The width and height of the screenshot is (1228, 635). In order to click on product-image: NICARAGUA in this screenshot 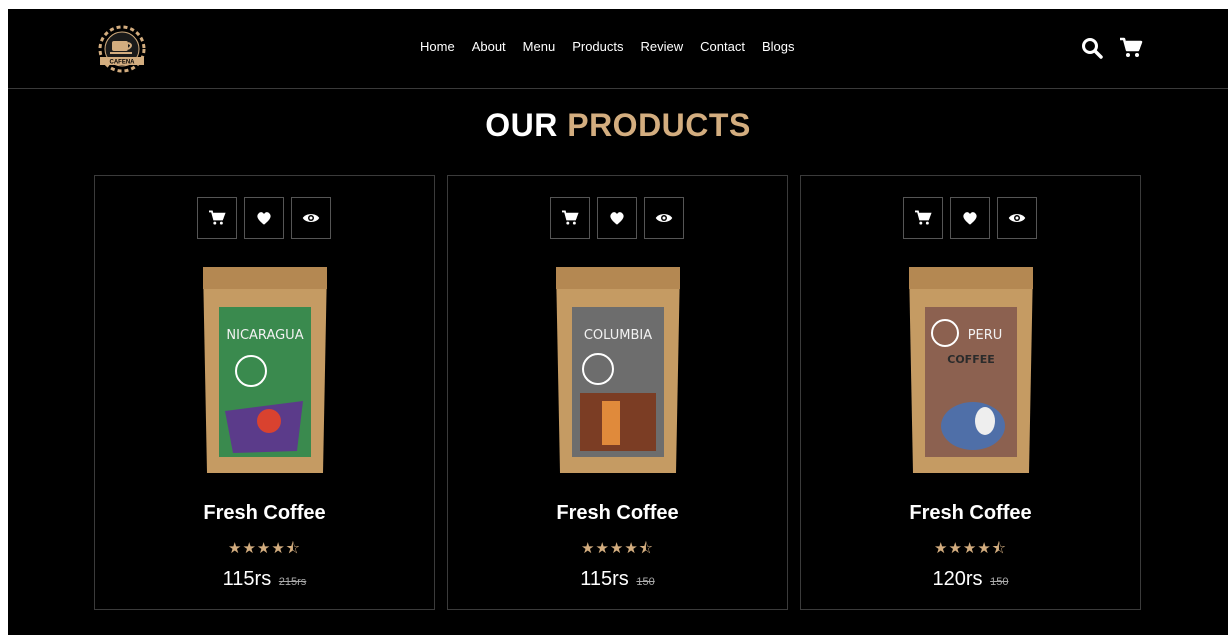, I will do `click(265, 370)`.